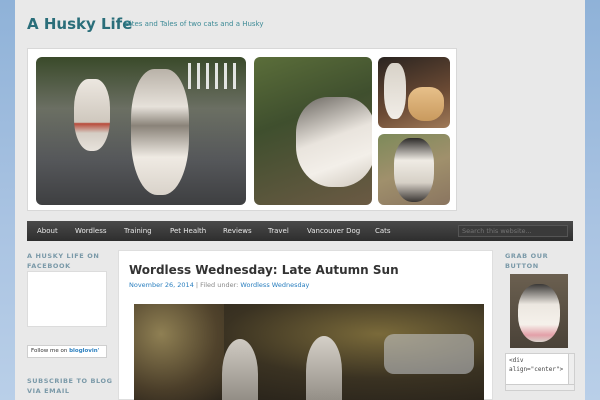  I want to click on header-photo-two-huskies, so click(141, 131).